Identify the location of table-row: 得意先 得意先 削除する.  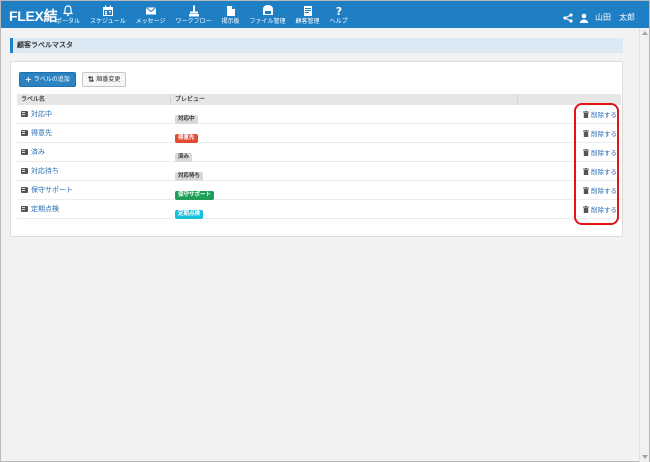
(319, 133).